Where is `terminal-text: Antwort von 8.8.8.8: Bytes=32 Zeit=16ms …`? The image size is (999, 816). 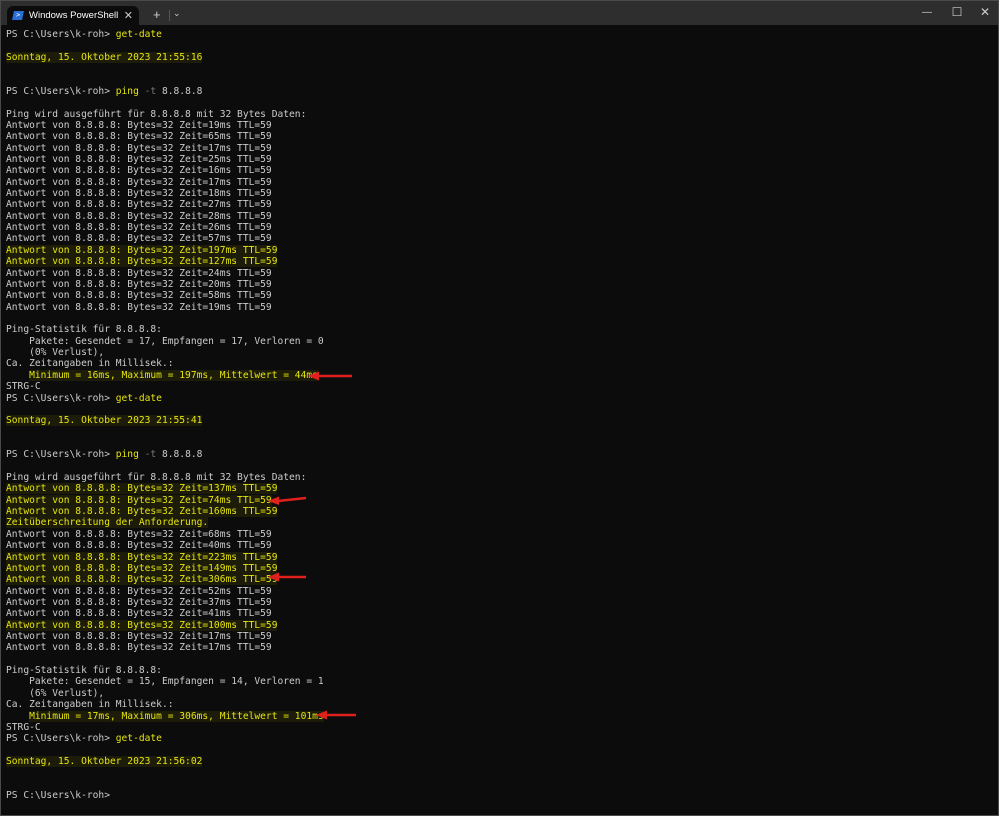 terminal-text: Antwort von 8.8.8.8: Bytes=32 Zeit=16ms … is located at coordinates (139, 171).